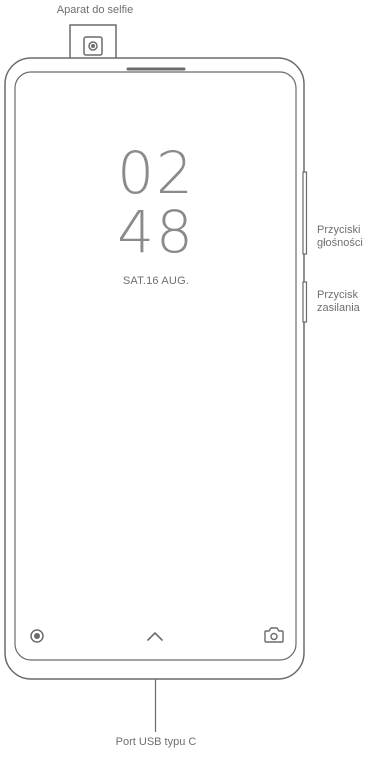 This screenshot has width=372, height=757. Describe the element at coordinates (156, 281) in the screenshot. I see `lockscreen-date: SAT.16 AUG.` at that location.